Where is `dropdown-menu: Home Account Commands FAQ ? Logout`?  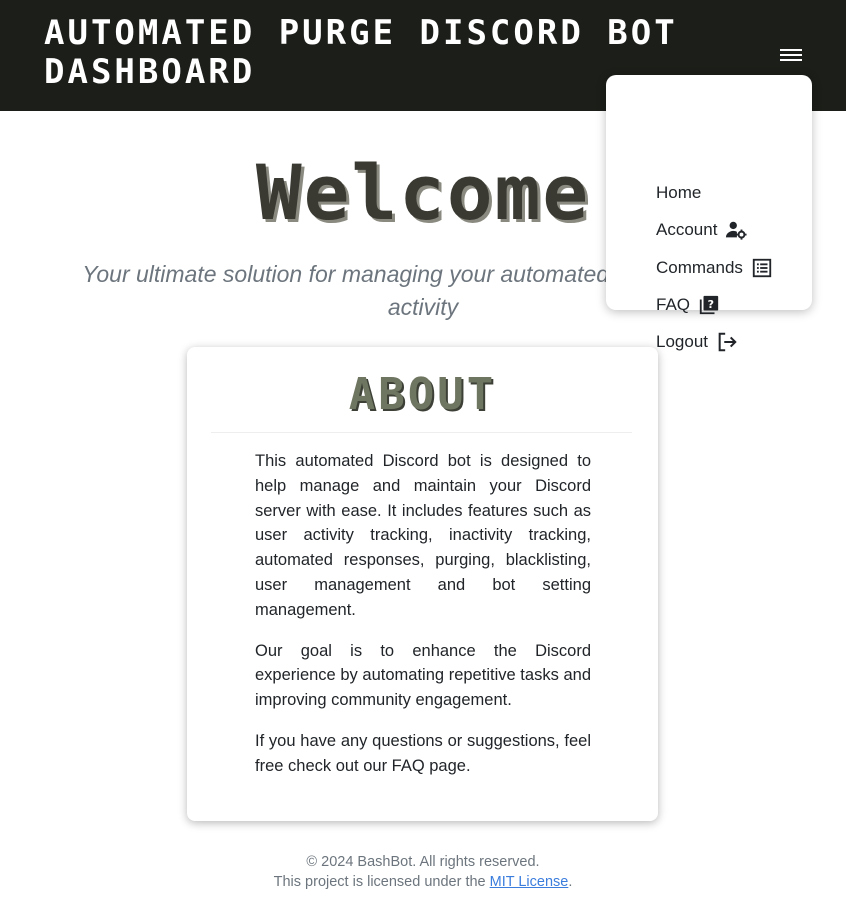
dropdown-menu: Home Account Commands FAQ ? Logout is located at coordinates (709, 213).